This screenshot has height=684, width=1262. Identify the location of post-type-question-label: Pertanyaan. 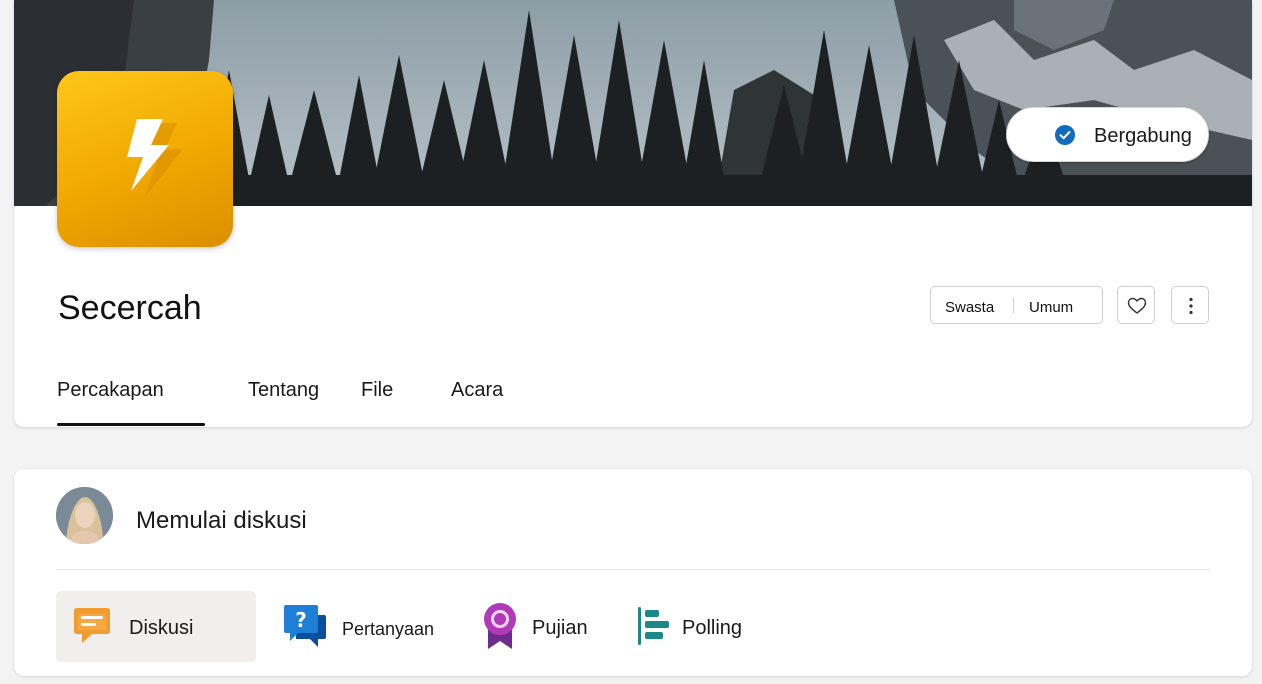
(388, 629).